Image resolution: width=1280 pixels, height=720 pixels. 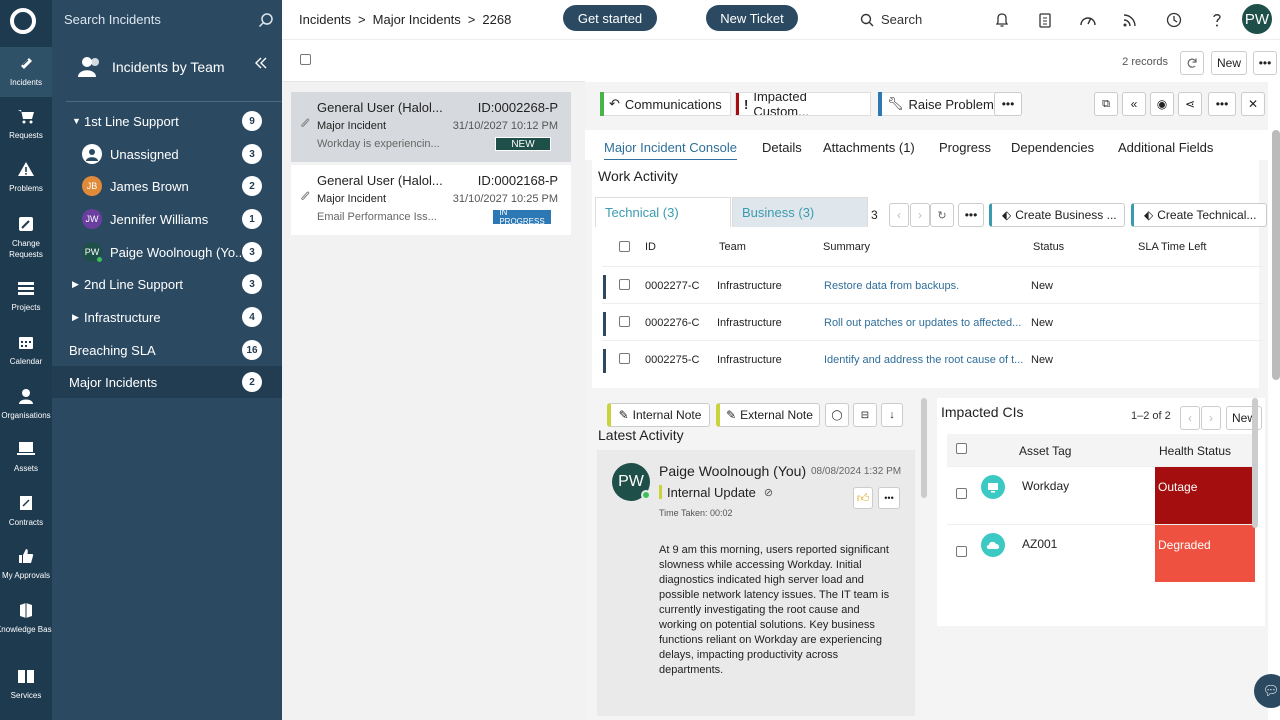 I want to click on external-note-button: ✎ External Note, so click(x=768, y=415).